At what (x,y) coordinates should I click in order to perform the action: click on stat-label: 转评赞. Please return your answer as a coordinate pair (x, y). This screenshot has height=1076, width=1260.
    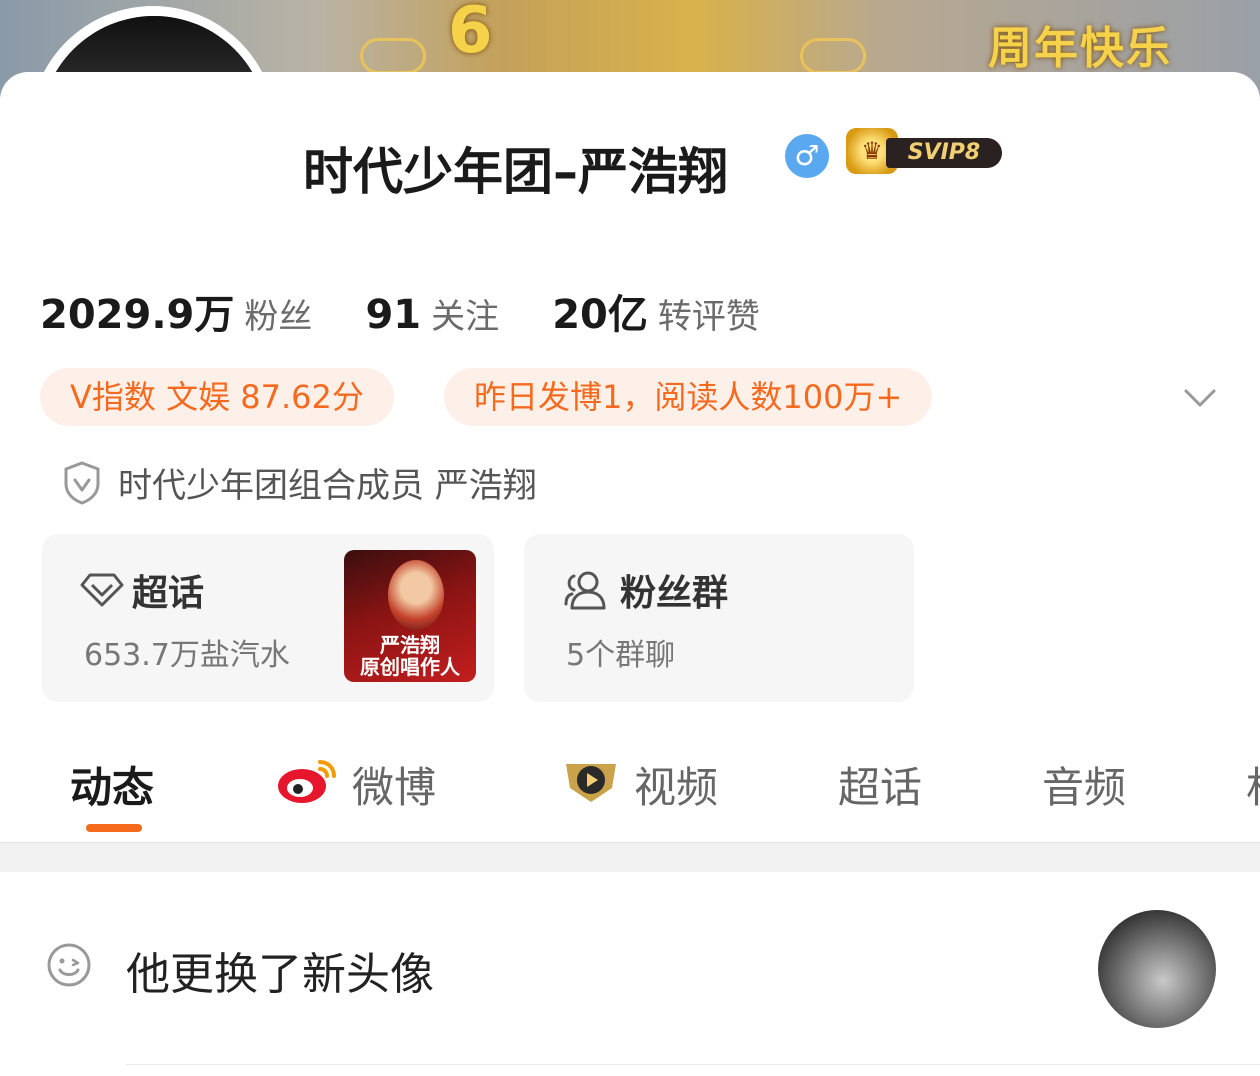
    Looking at the image, I should click on (708, 317).